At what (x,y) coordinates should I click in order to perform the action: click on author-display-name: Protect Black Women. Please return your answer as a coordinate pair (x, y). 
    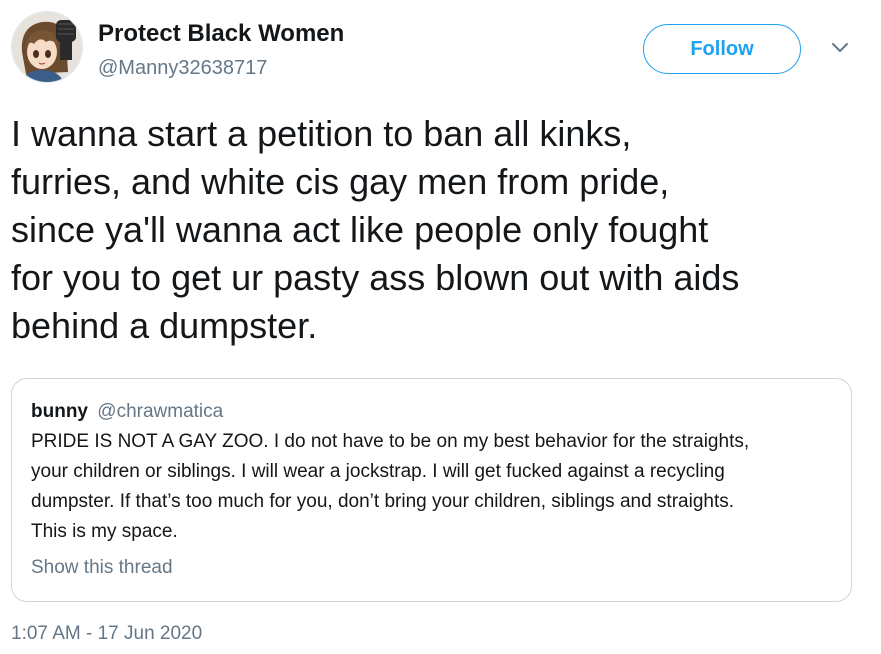
    Looking at the image, I should click on (221, 34).